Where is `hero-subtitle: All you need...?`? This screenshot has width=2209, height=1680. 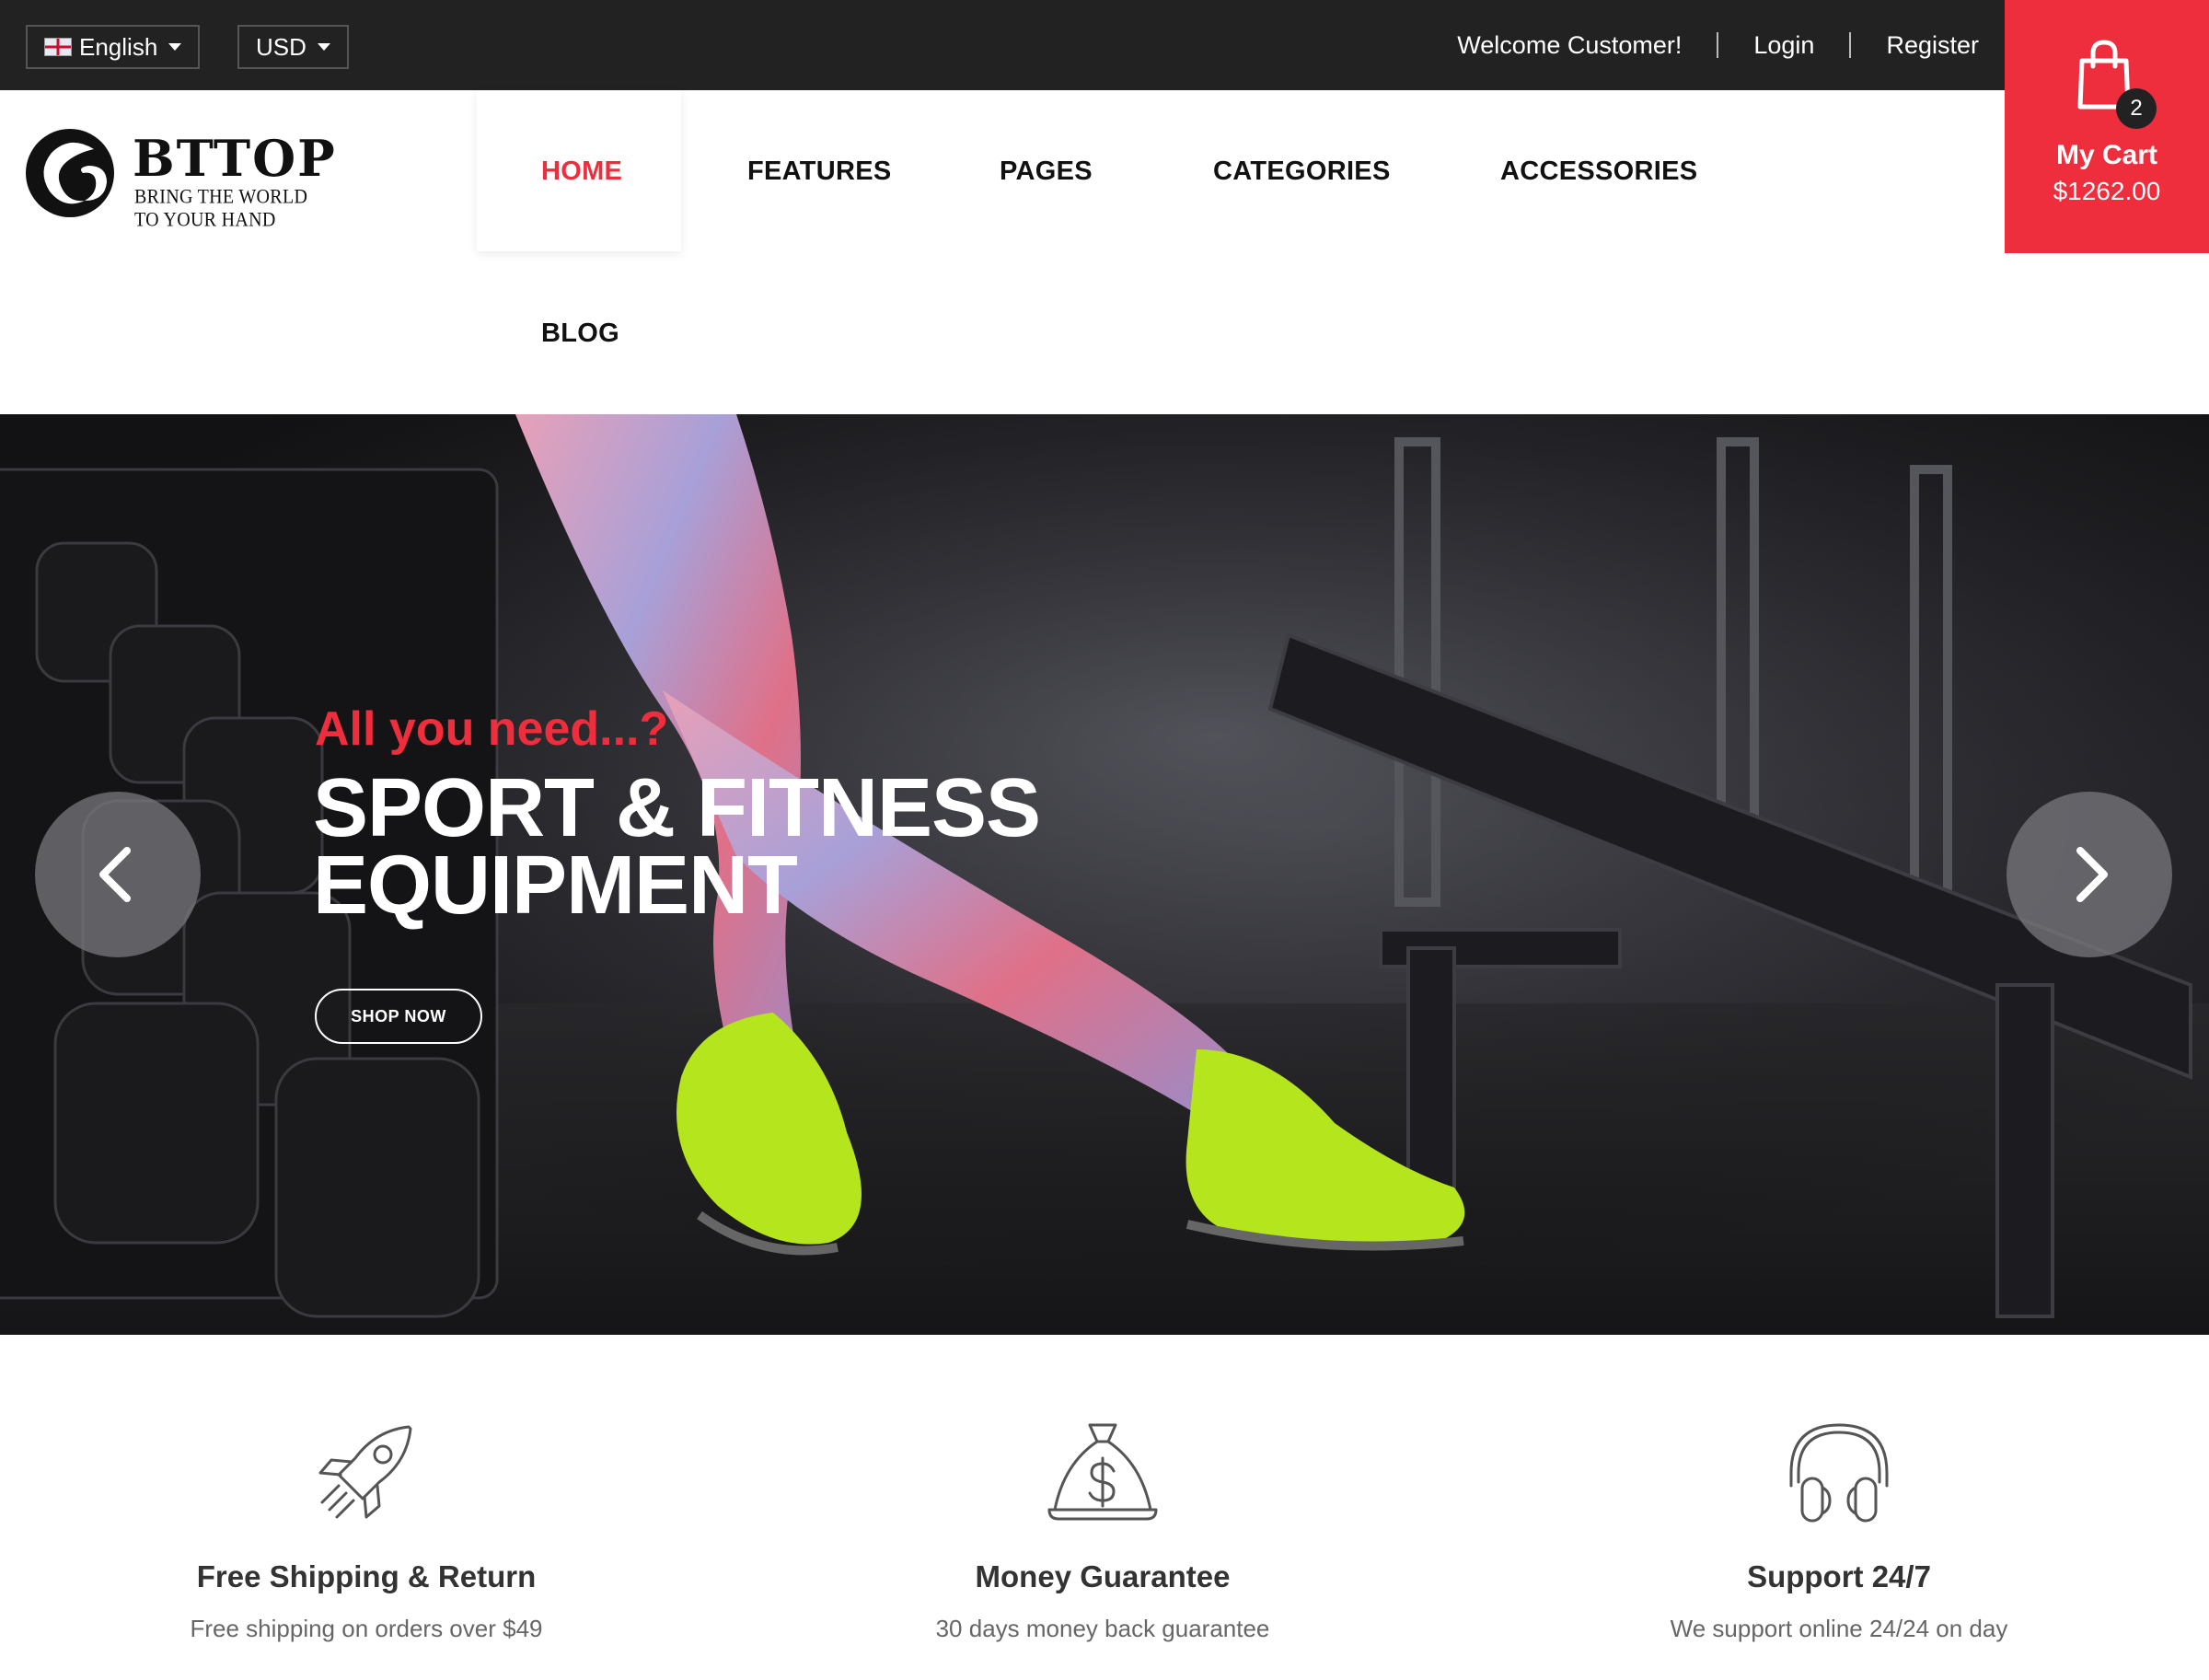 hero-subtitle: All you need...? is located at coordinates (492, 729).